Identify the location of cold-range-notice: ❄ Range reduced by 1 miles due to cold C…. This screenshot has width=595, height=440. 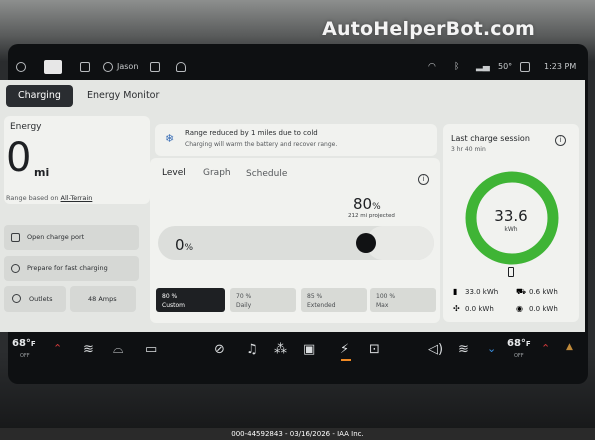
(296, 140).